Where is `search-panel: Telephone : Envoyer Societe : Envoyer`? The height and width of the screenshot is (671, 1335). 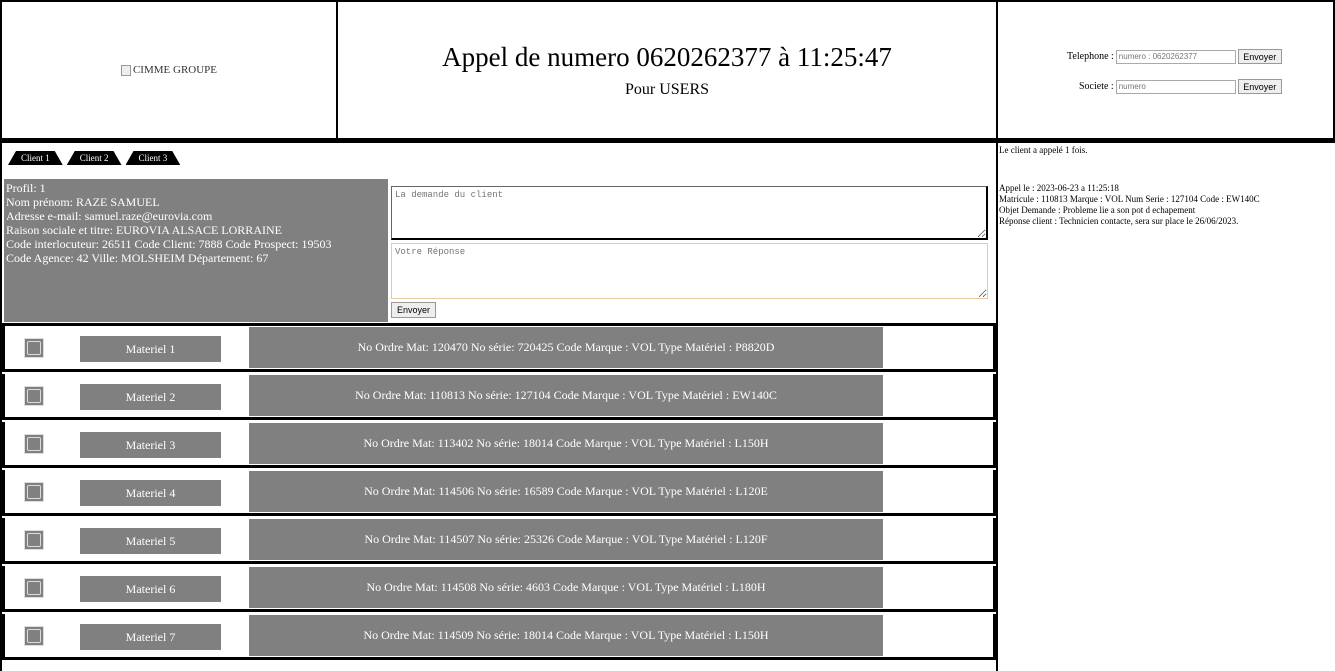
search-panel: Telephone : Envoyer Societe : Envoyer is located at coordinates (1166, 70).